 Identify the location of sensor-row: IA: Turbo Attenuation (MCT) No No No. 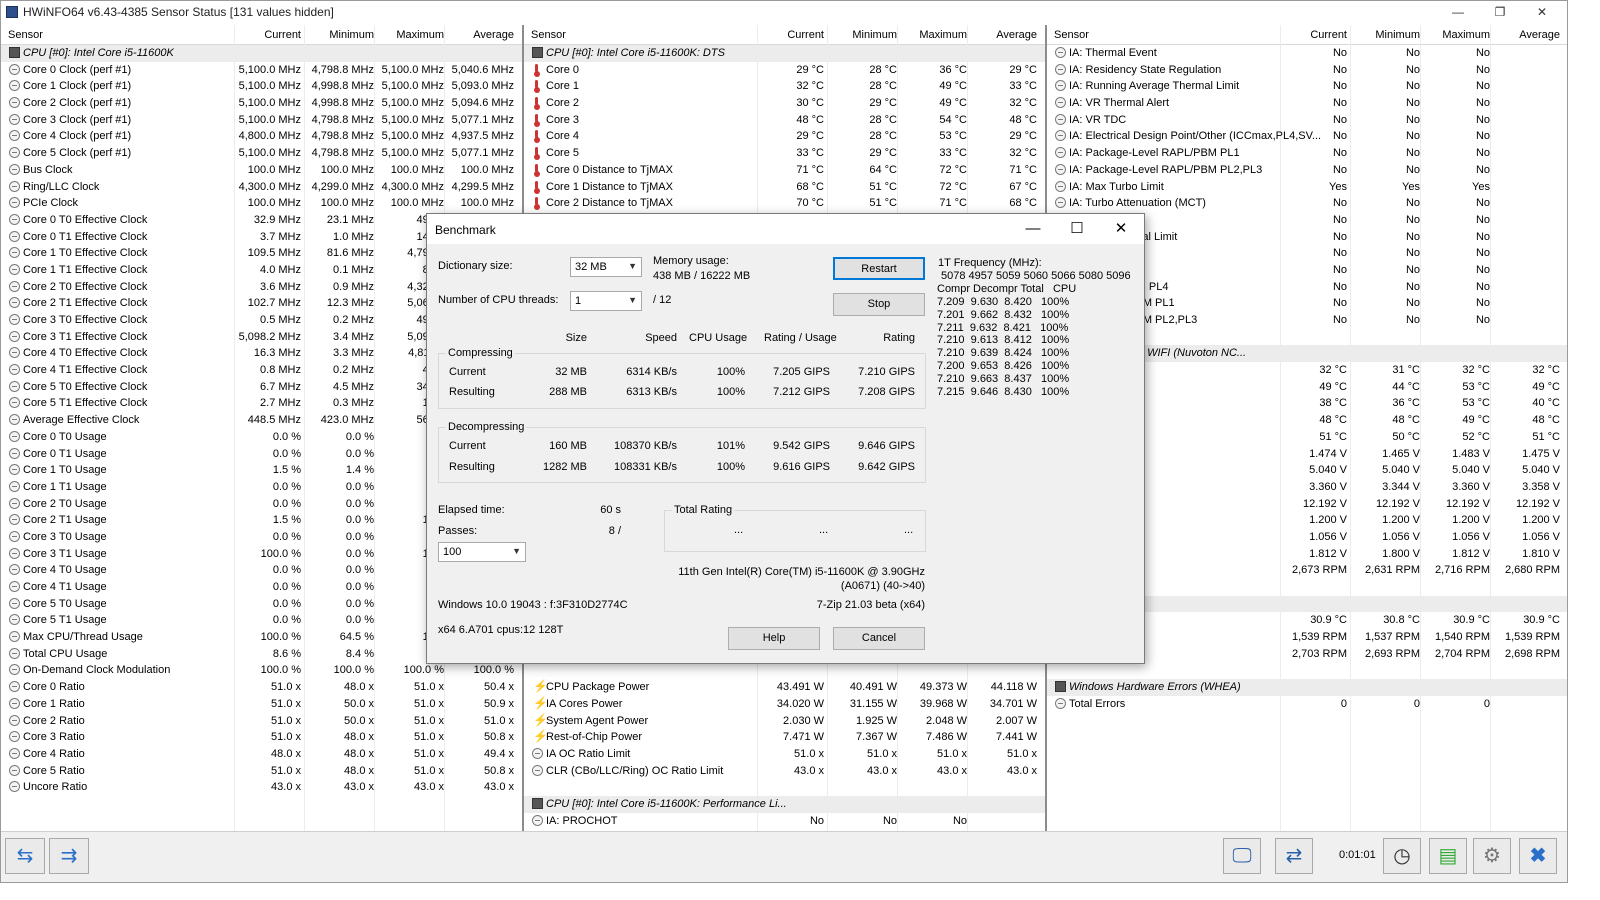
(1307, 203).